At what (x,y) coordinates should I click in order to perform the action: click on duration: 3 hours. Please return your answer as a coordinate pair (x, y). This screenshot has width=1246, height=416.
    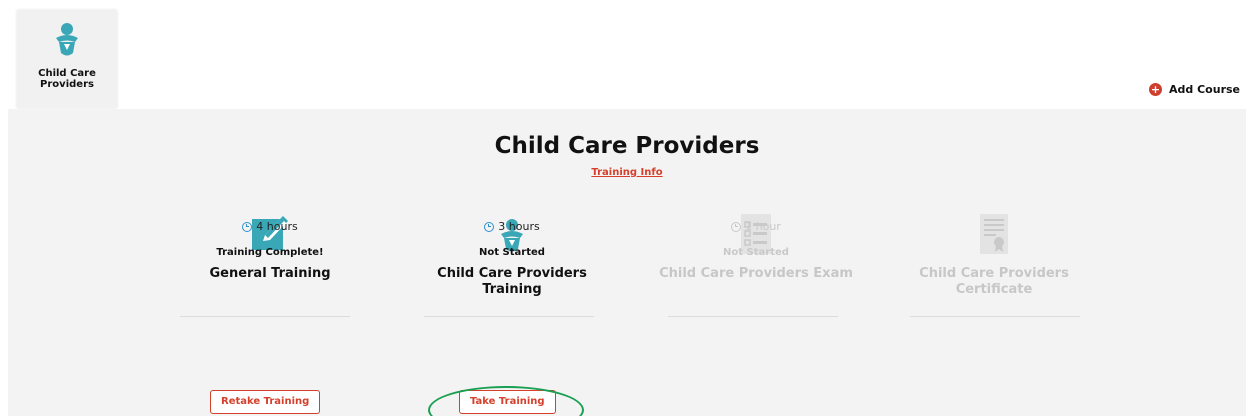
    Looking at the image, I should click on (512, 226).